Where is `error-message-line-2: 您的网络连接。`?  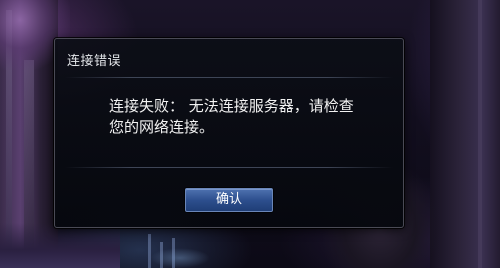 error-message-line-2: 您的网络连接。 is located at coordinates (162, 127).